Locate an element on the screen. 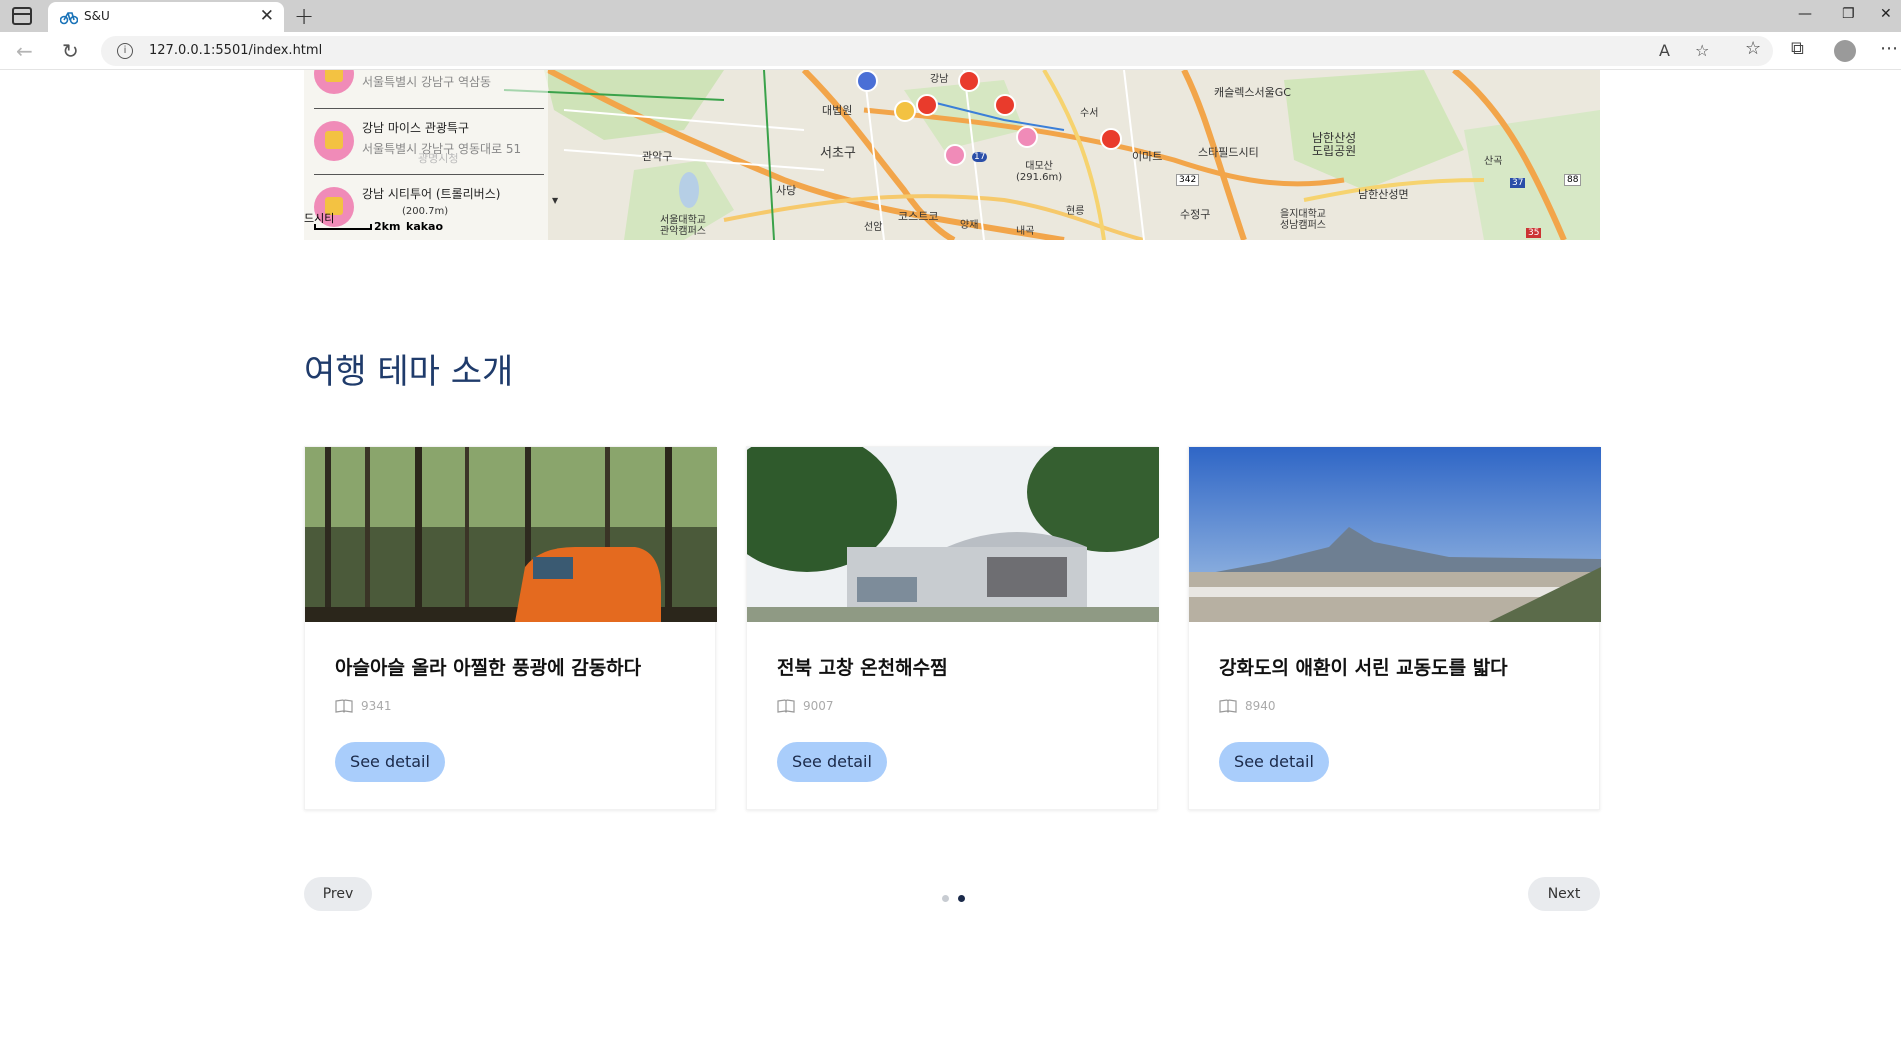  browser-tab: S&U ✕ is located at coordinates (166, 17).